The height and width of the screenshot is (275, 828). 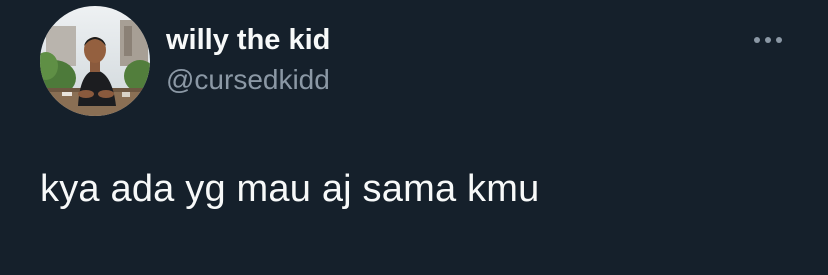 I want to click on author-avatar, so click(x=95, y=61).